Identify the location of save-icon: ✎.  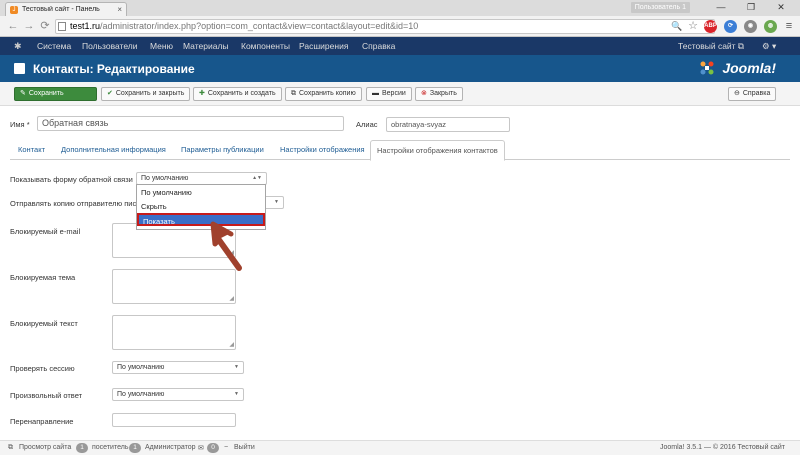
(23, 93).